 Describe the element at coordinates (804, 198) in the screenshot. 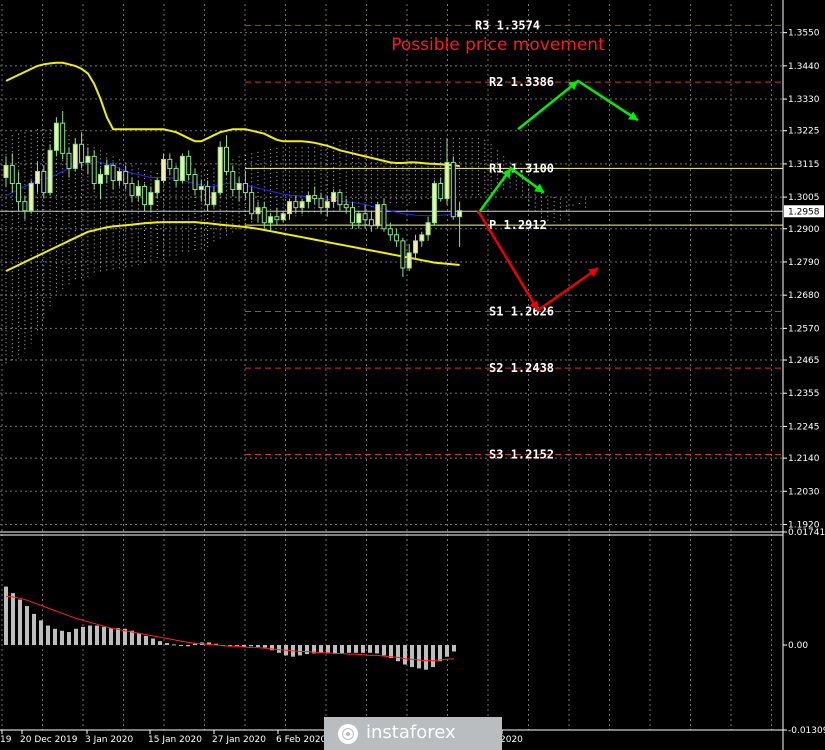

I see `price-tick-label: 1.3005` at that location.